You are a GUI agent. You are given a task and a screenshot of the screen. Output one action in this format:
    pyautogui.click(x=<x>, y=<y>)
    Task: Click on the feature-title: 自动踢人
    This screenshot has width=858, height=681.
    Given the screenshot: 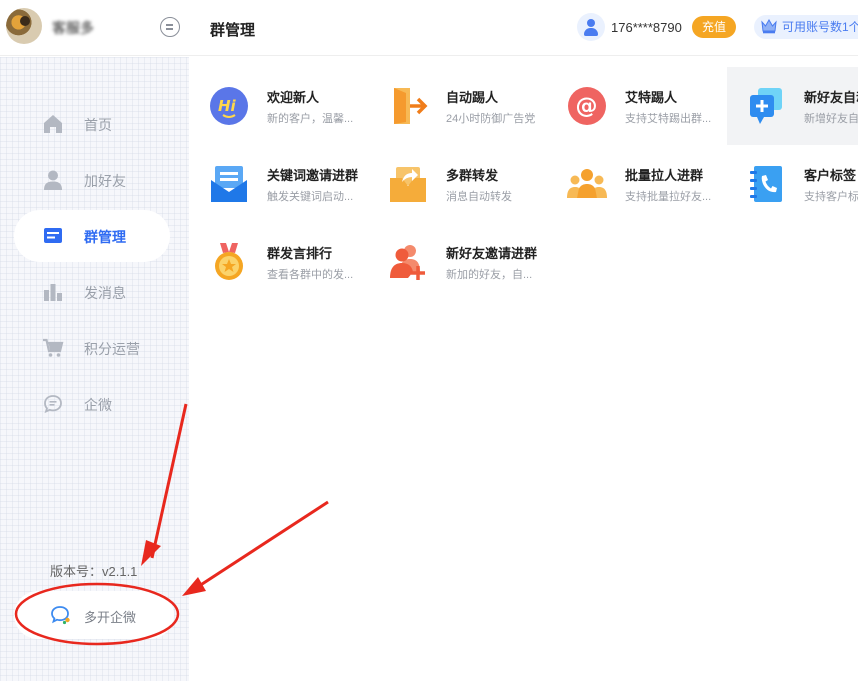 What is the action you would take?
    pyautogui.click(x=472, y=97)
    